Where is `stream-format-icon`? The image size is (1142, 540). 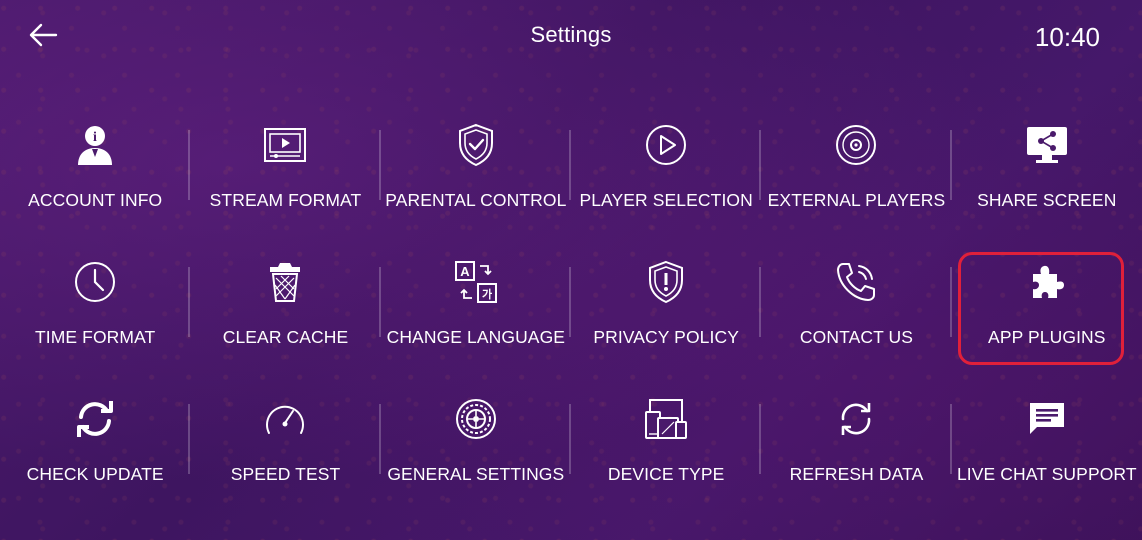 stream-format-icon is located at coordinates (285, 145).